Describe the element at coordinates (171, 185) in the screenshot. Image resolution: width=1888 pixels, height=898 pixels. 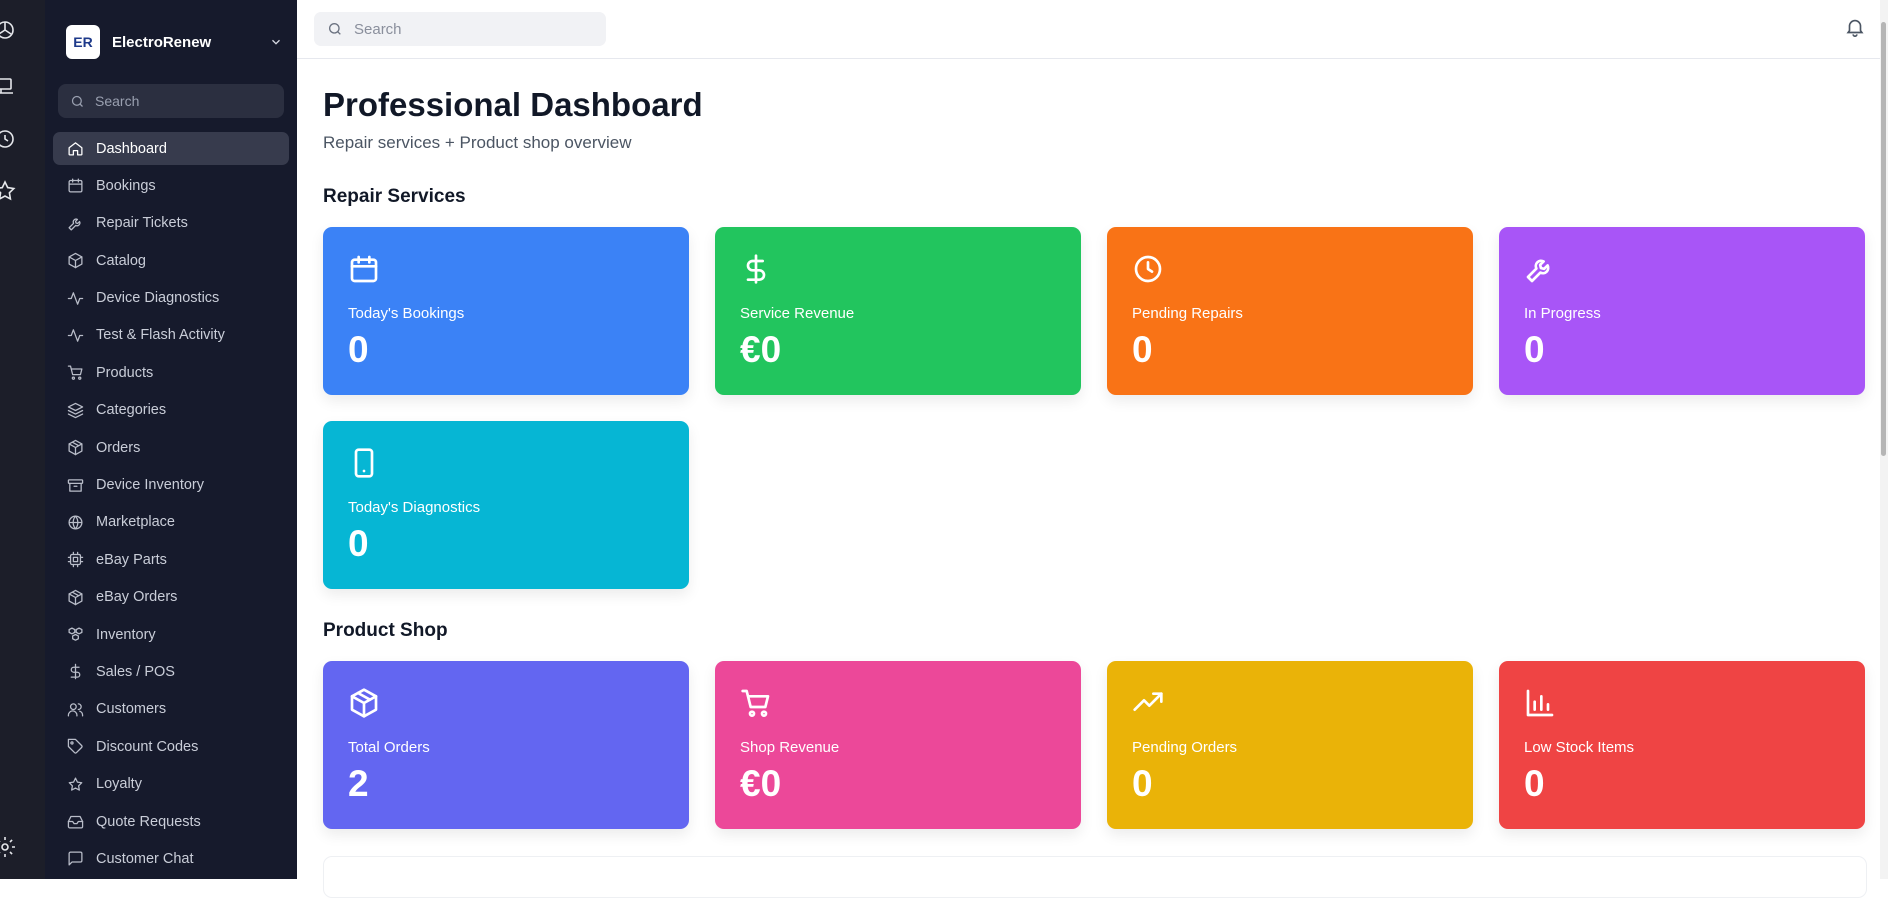
I see `sidebar-item-bookings: Bookings` at that location.